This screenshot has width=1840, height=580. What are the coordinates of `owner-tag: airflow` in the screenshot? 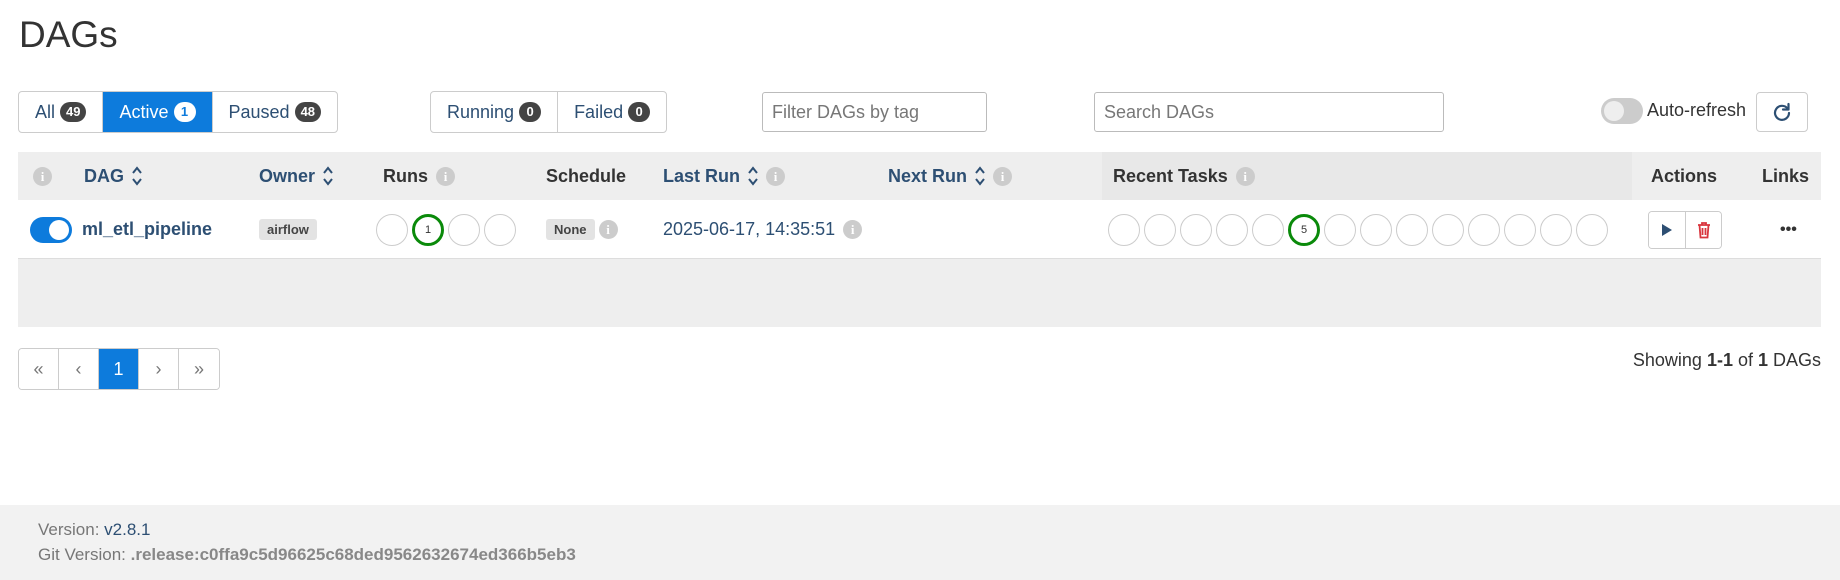 It's located at (288, 229).